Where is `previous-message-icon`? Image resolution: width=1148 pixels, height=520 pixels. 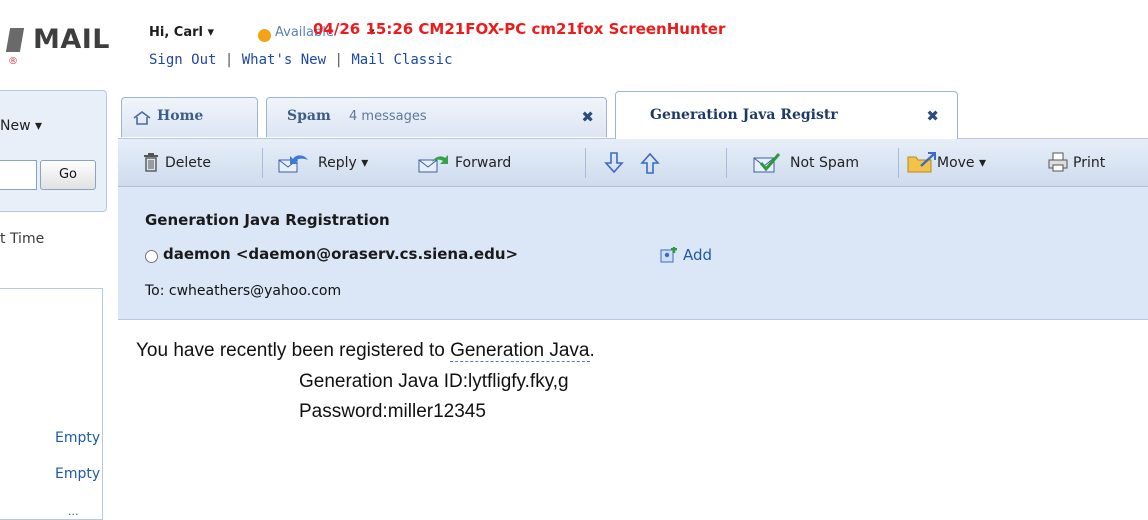
previous-message-icon is located at coordinates (650, 163).